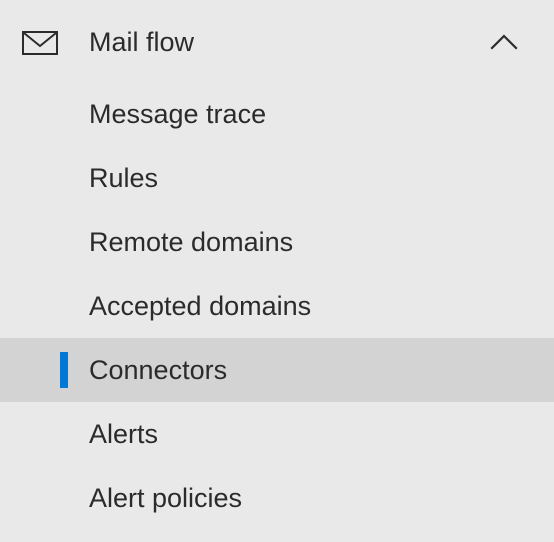  Describe the element at coordinates (64, 370) in the screenshot. I see `selected-indicator` at that location.